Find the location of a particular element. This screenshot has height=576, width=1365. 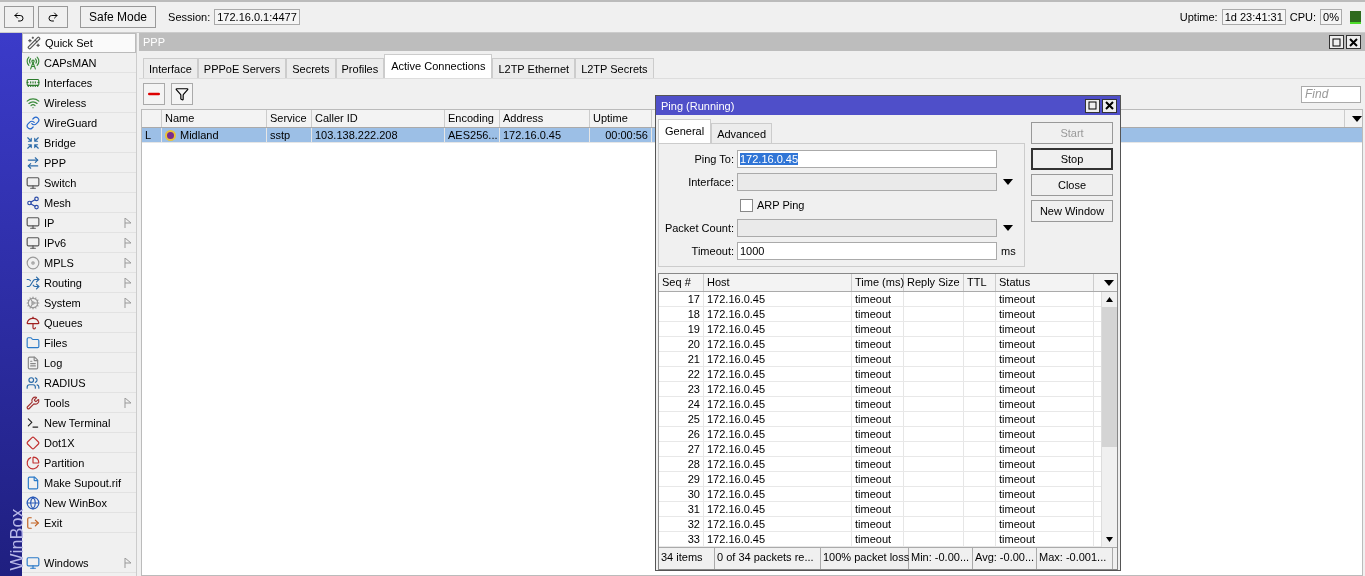

menu-item: Log is located at coordinates (79, 363).